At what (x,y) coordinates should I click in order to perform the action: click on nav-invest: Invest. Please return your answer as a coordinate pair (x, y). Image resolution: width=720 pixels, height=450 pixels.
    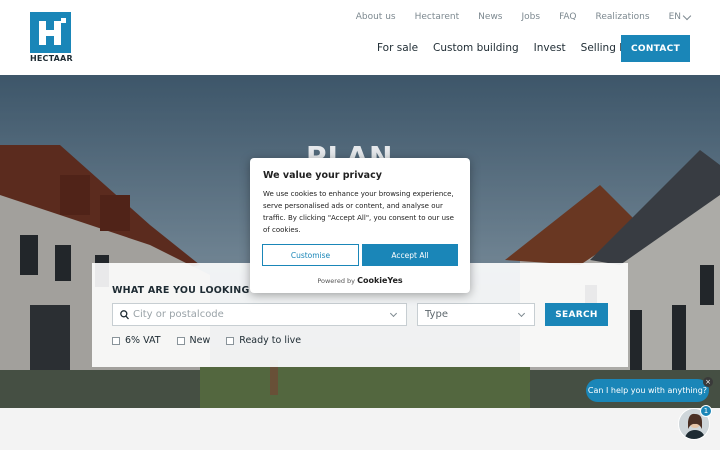
    Looking at the image, I should click on (550, 48).